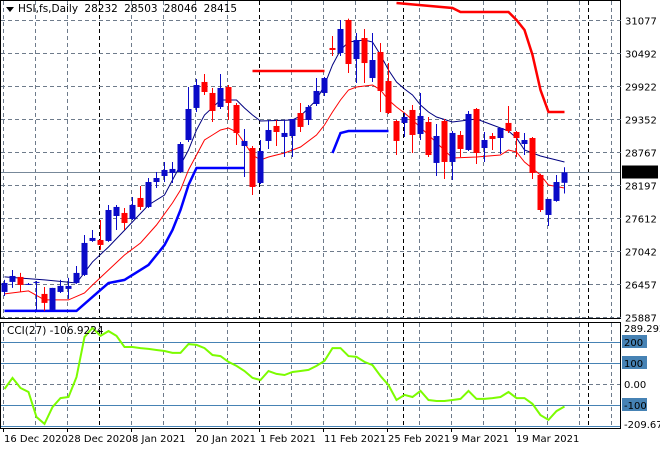 This screenshot has height=450, width=660. Describe the element at coordinates (642, 425) in the screenshot. I see `cci-axis-label: -209.673` at that location.